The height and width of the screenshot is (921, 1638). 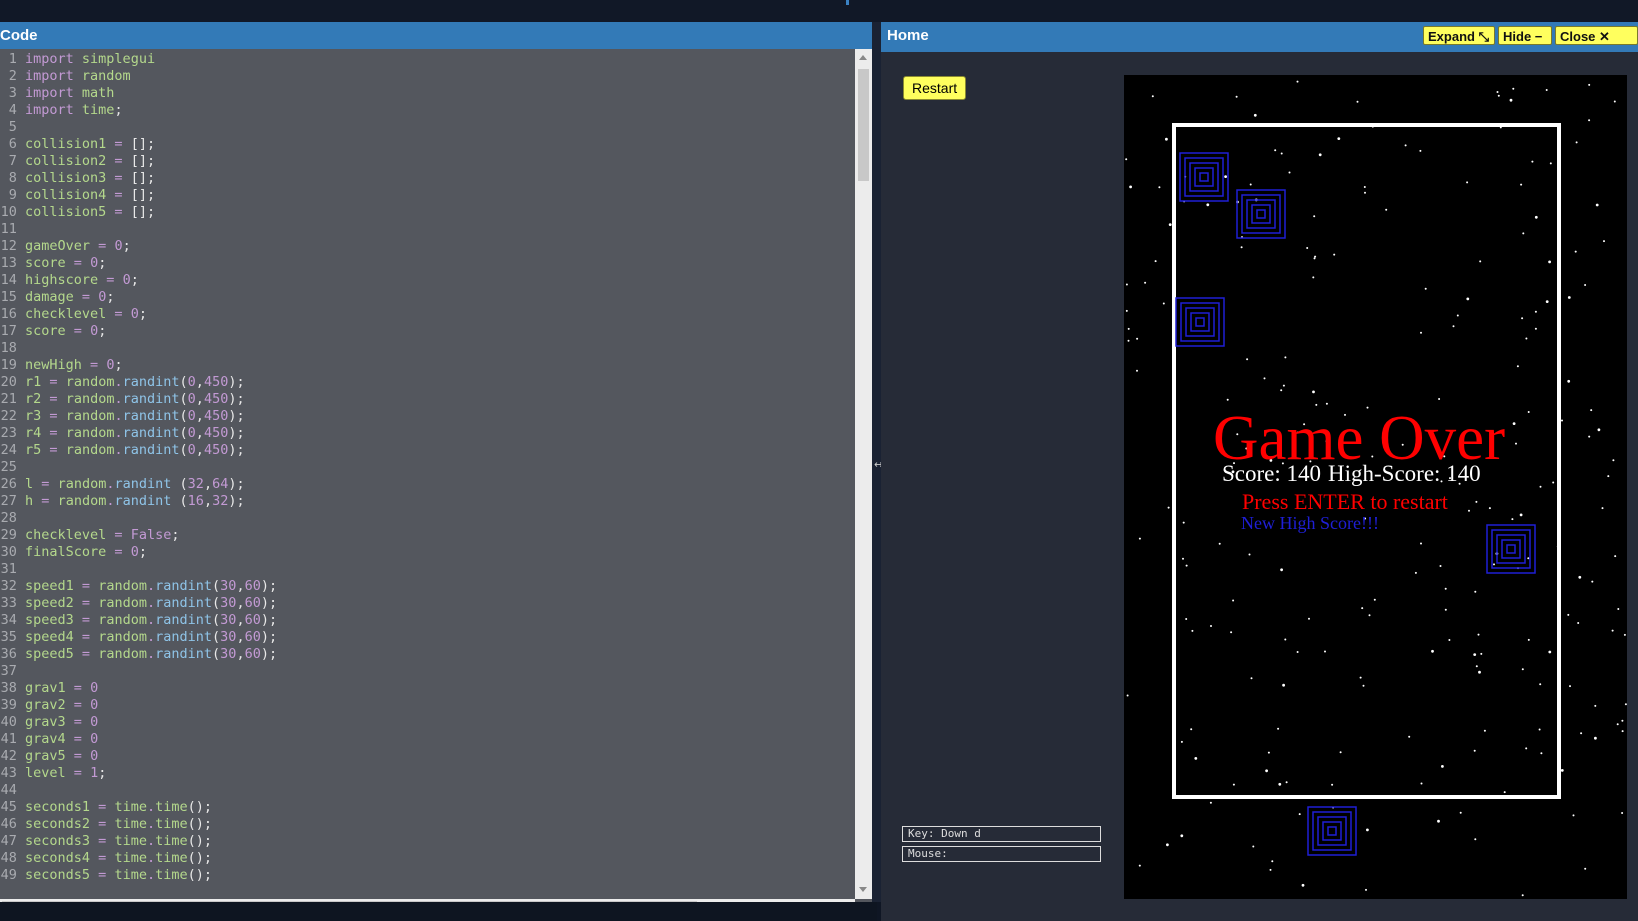 I want to click on scroll-up-arrow-icon, so click(x=863, y=57).